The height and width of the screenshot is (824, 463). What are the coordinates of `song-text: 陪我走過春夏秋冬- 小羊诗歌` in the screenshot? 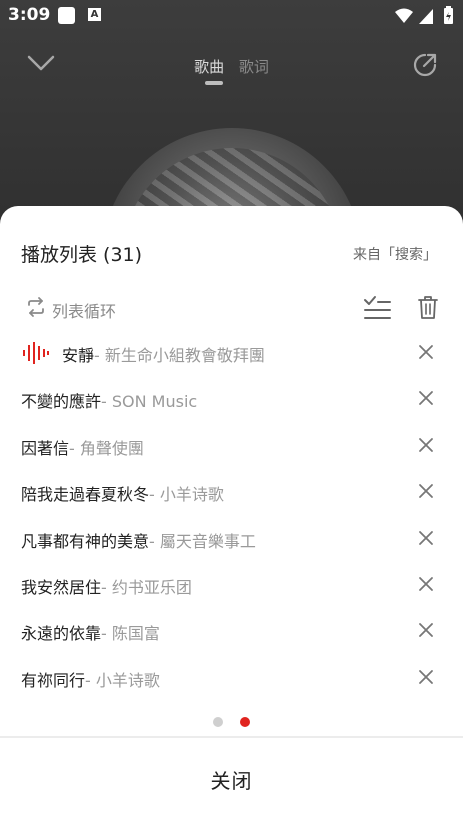 It's located at (122, 493).